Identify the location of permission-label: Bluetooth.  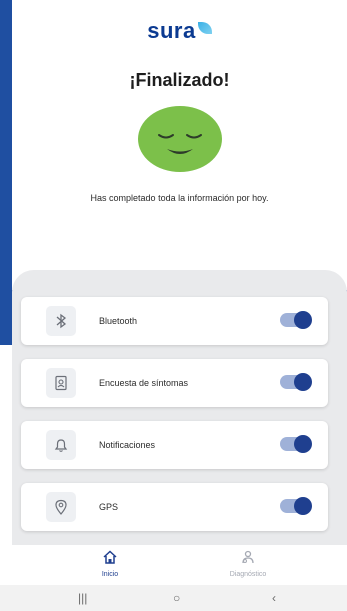
(118, 321).